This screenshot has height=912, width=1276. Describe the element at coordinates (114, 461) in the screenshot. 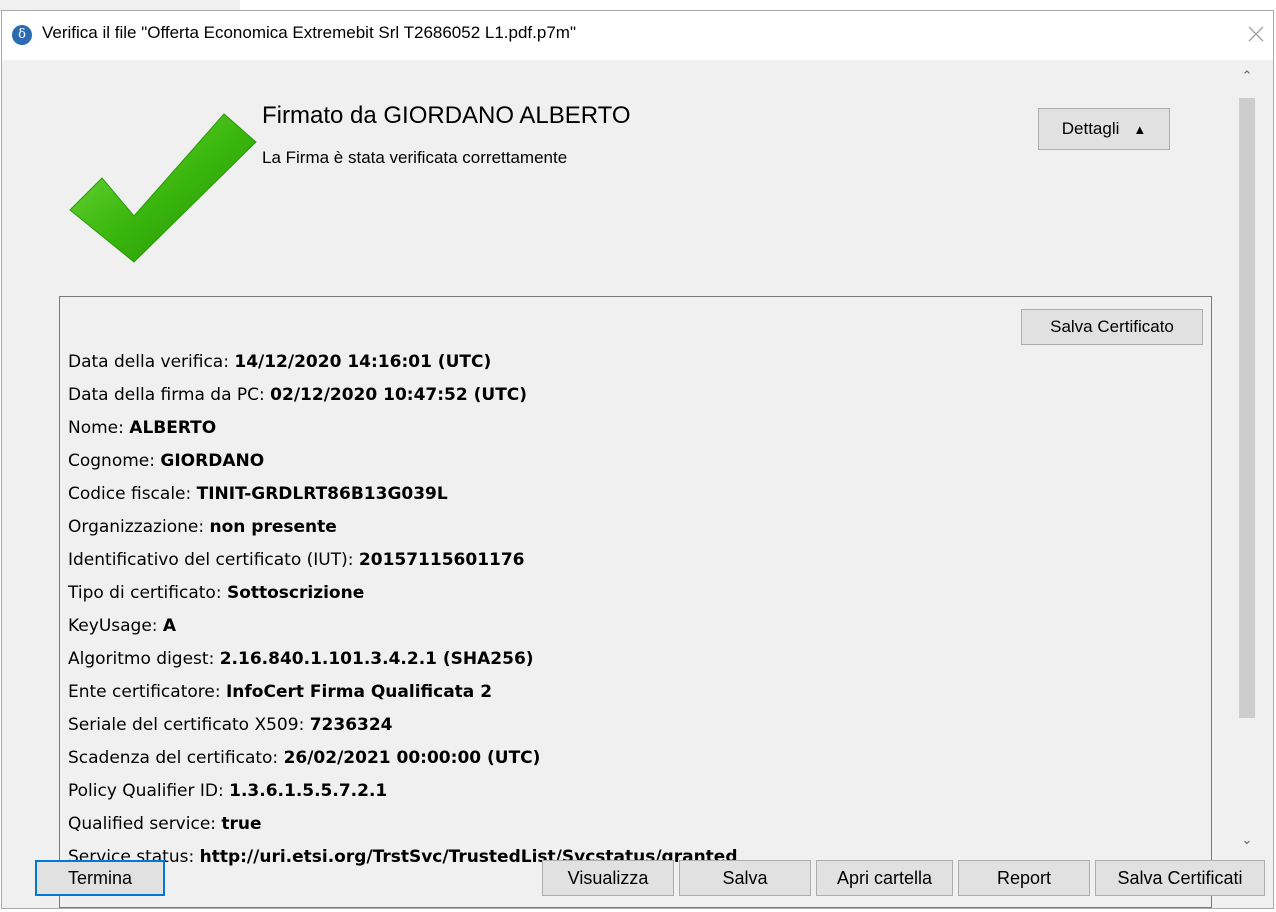

I see `detail-label: Cognome:` at that location.